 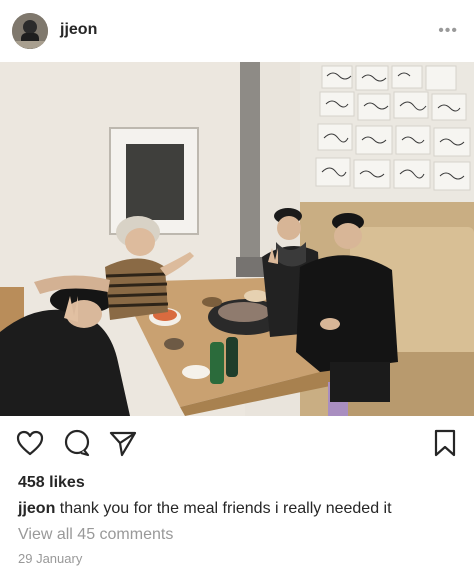 What do you see at coordinates (50, 558) in the screenshot?
I see `post-date: 29 January` at bounding box center [50, 558].